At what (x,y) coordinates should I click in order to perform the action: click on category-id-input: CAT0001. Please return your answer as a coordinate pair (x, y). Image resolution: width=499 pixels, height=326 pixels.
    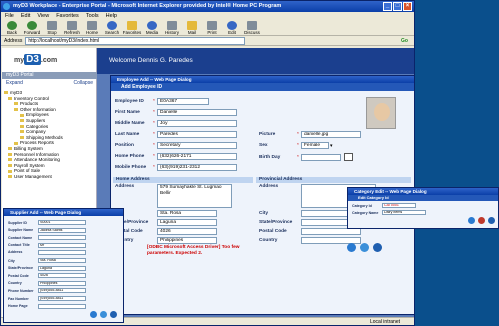
    Looking at the image, I should click on (399, 205).